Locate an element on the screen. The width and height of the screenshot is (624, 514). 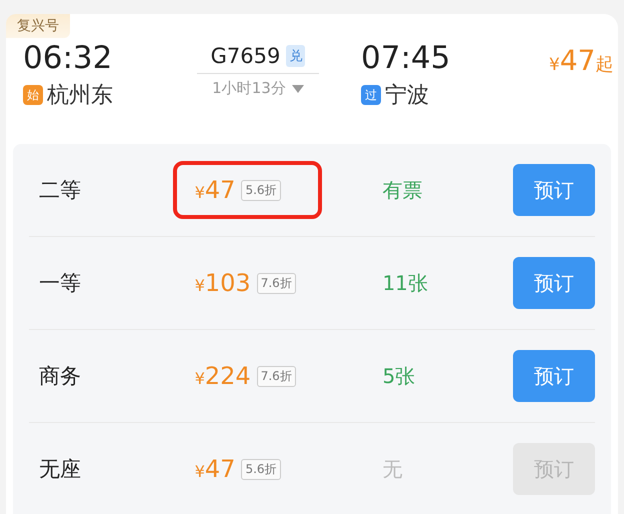
departure-time: 06:32 is located at coordinates (68, 58).